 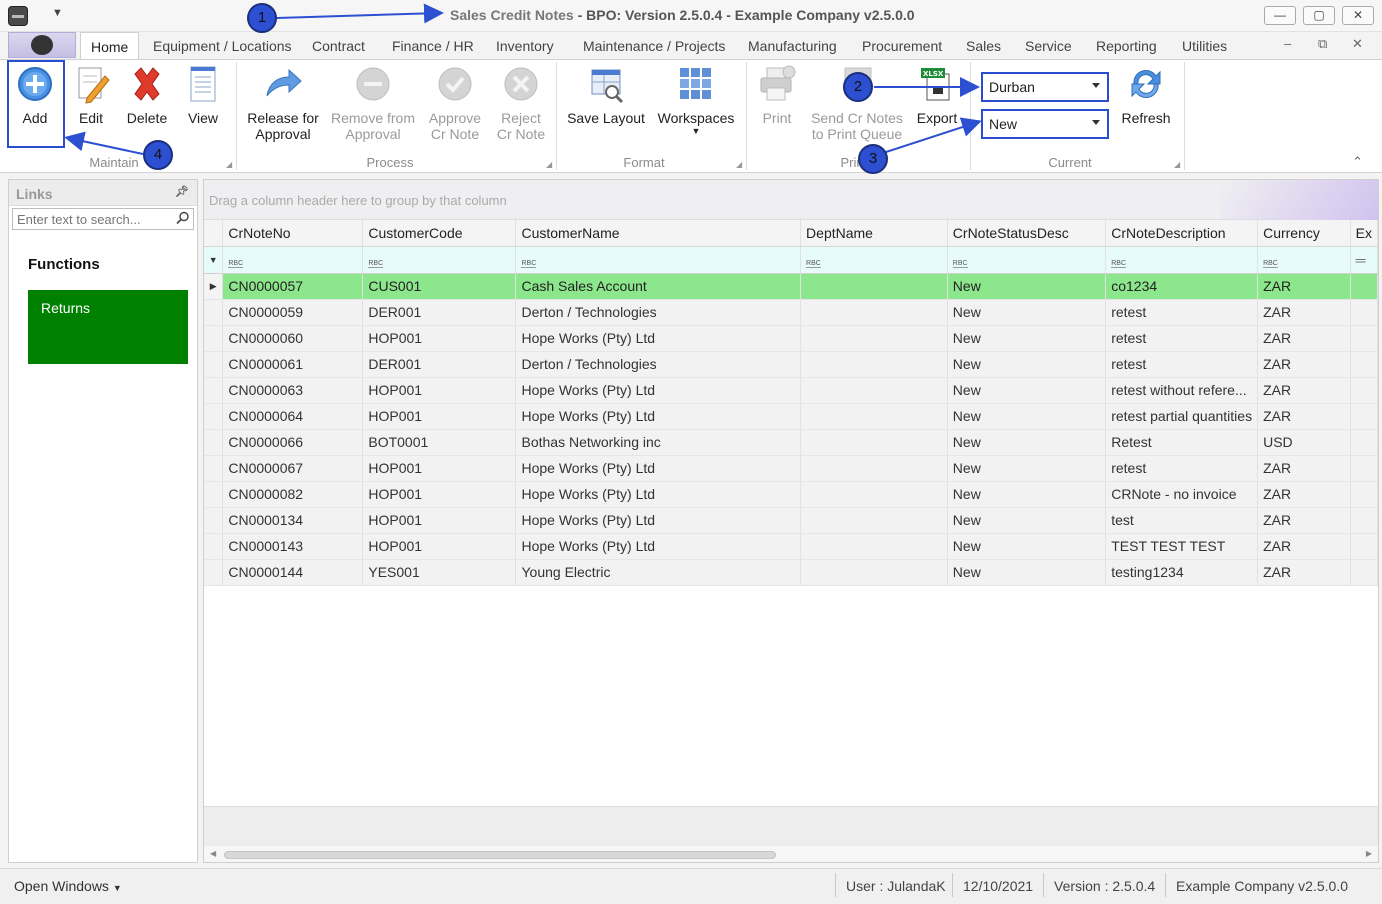 I want to click on delete-button: Delete, so click(x=147, y=95).